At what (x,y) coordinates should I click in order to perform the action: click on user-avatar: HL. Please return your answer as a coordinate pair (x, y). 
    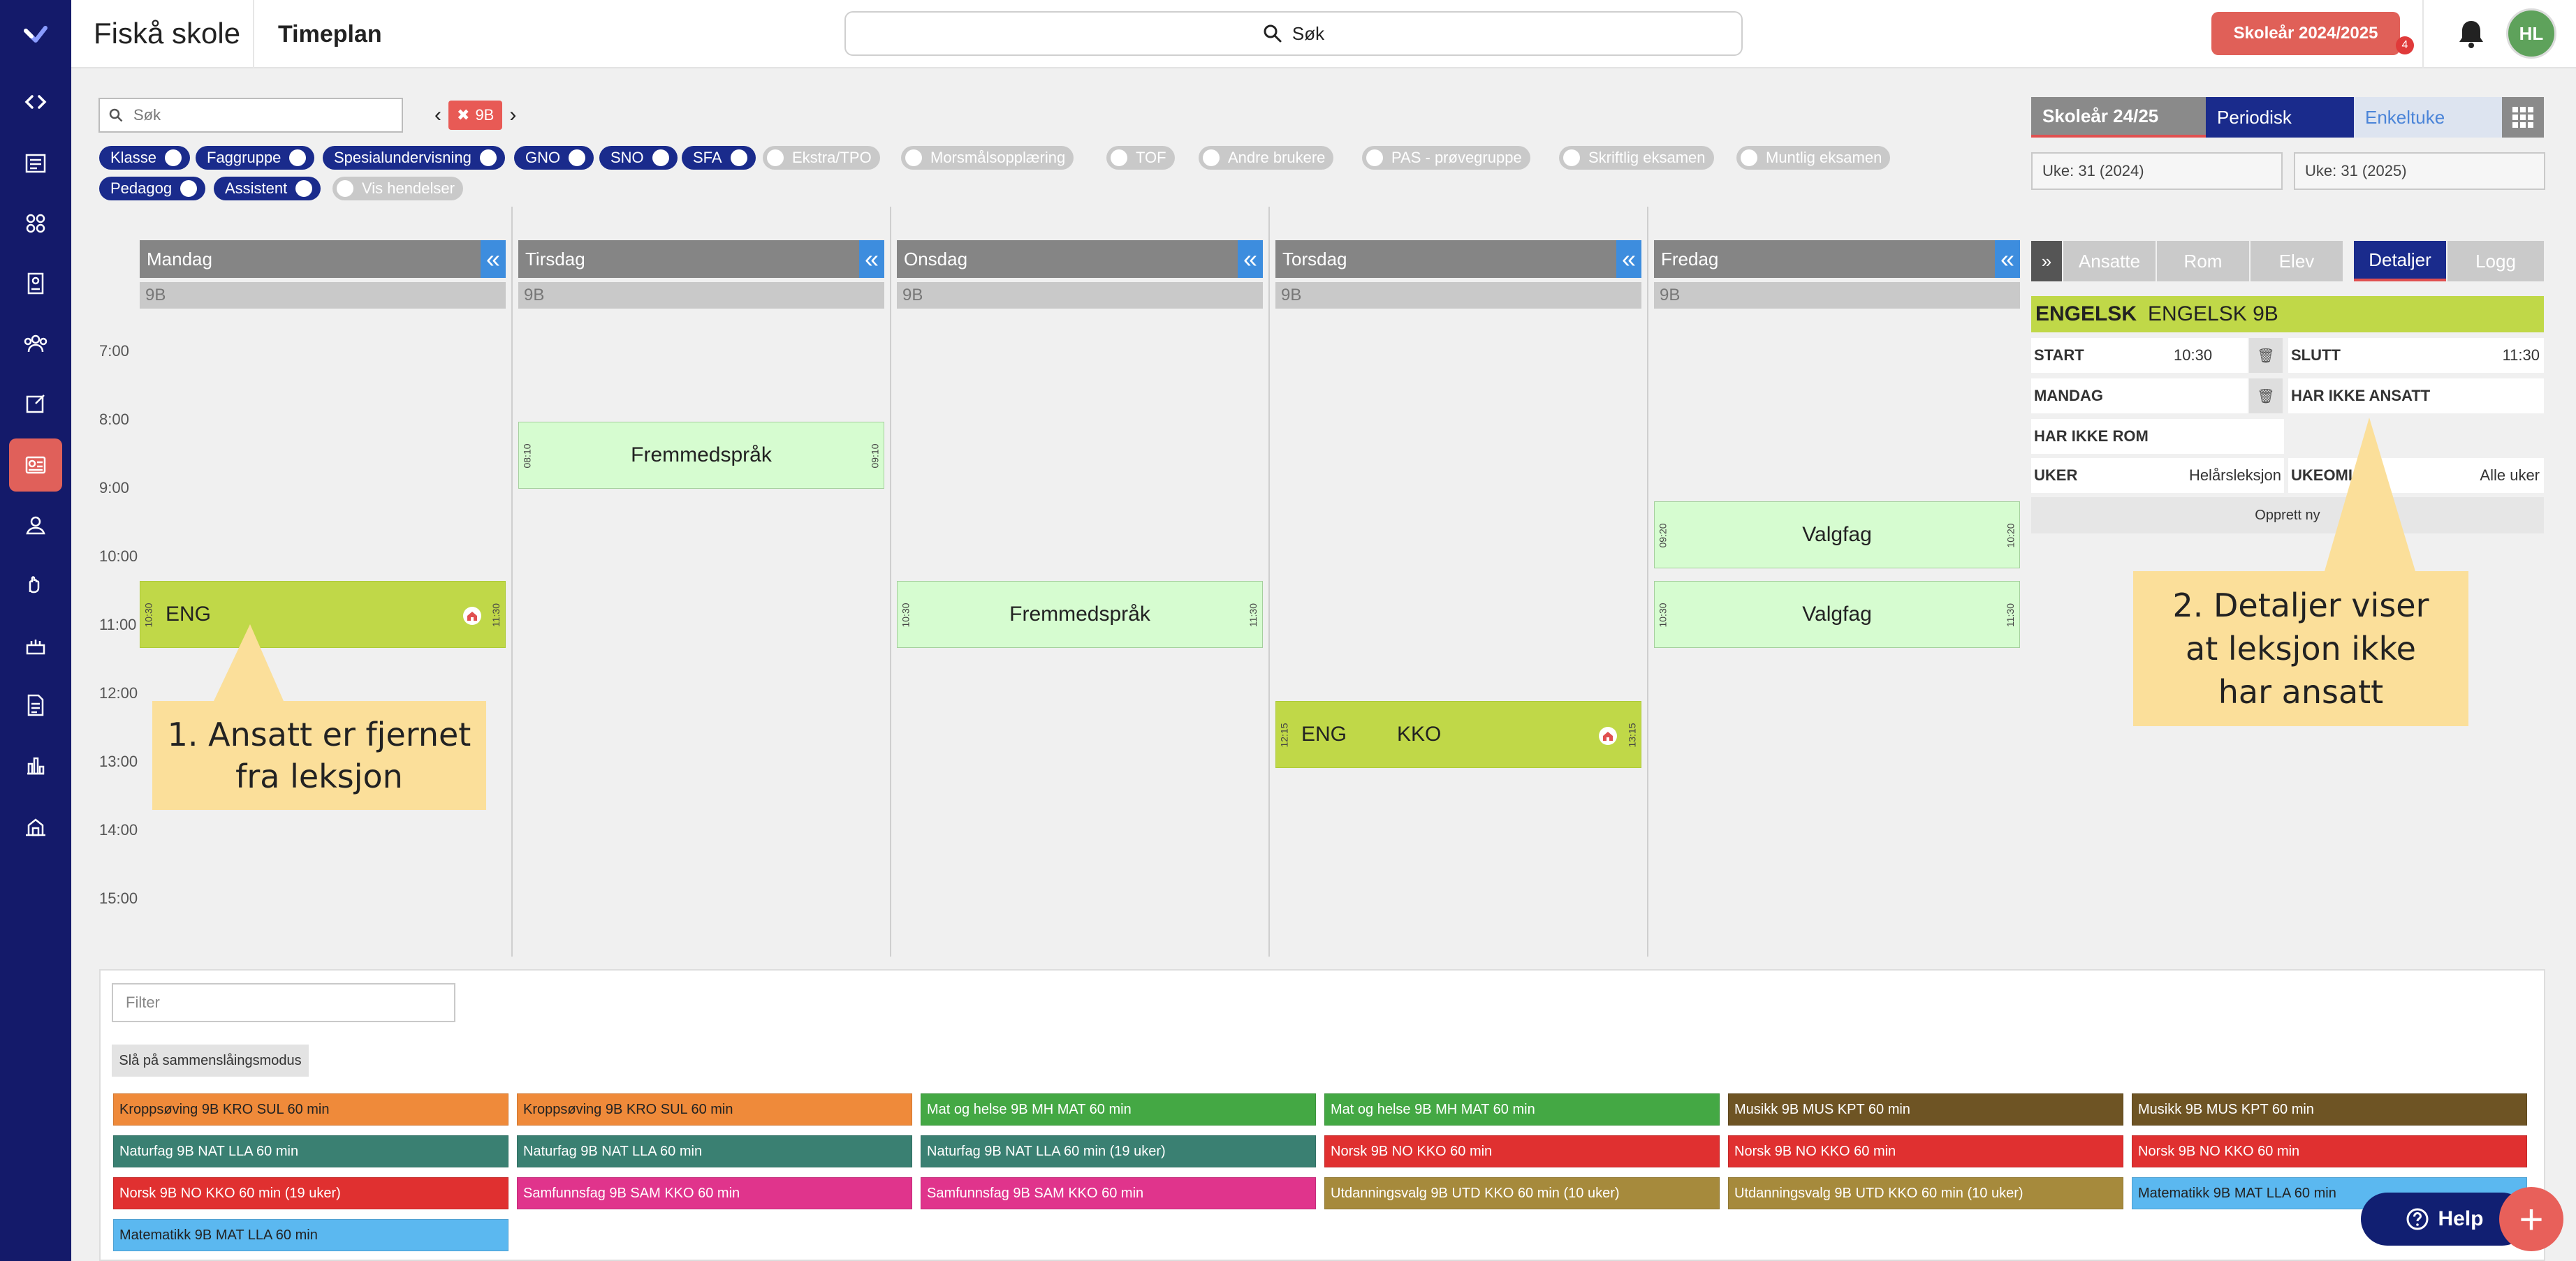
    Looking at the image, I should click on (2531, 33).